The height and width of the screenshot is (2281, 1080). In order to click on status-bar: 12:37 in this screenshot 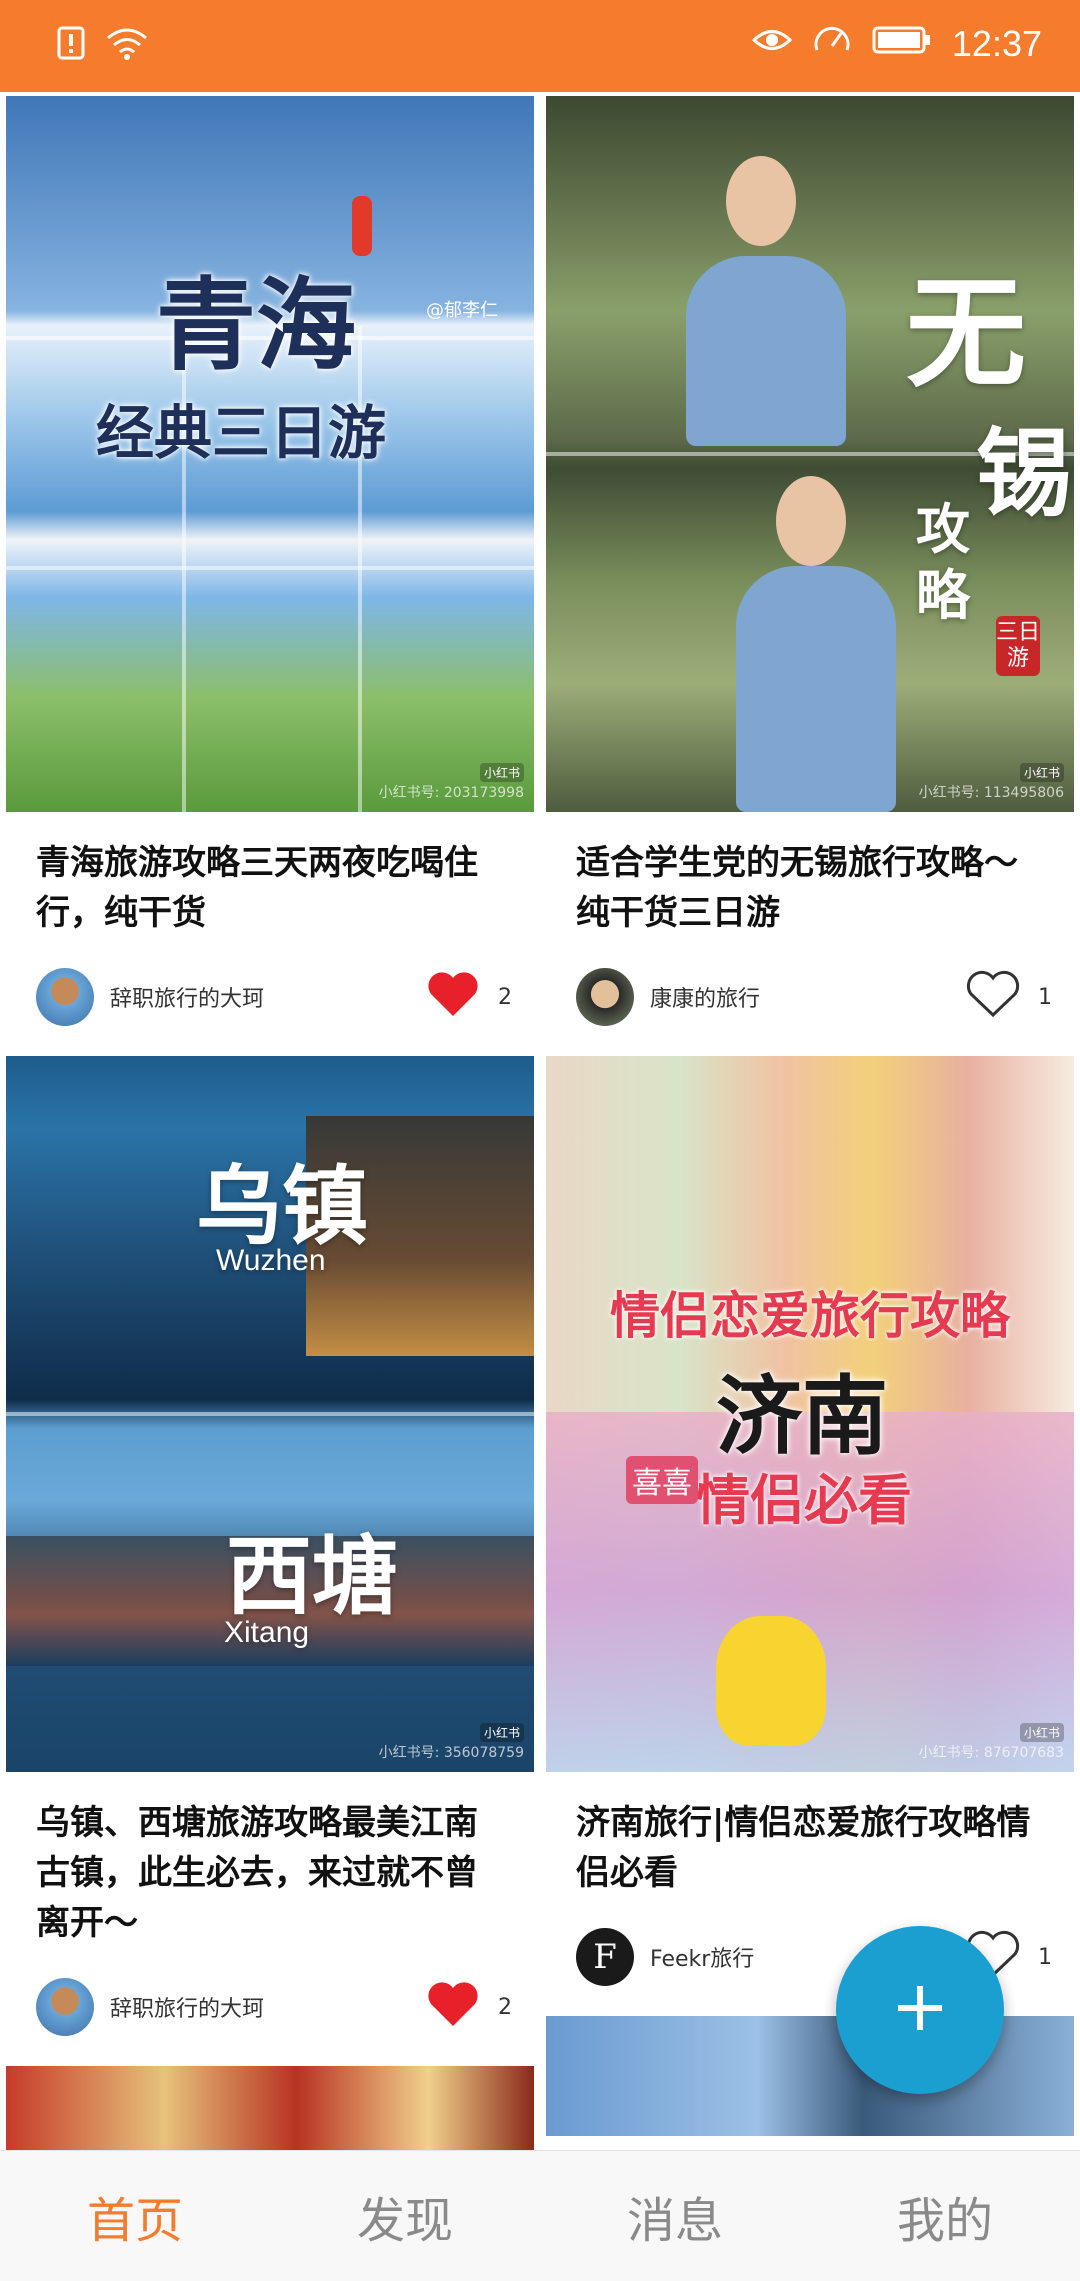, I will do `click(540, 46)`.